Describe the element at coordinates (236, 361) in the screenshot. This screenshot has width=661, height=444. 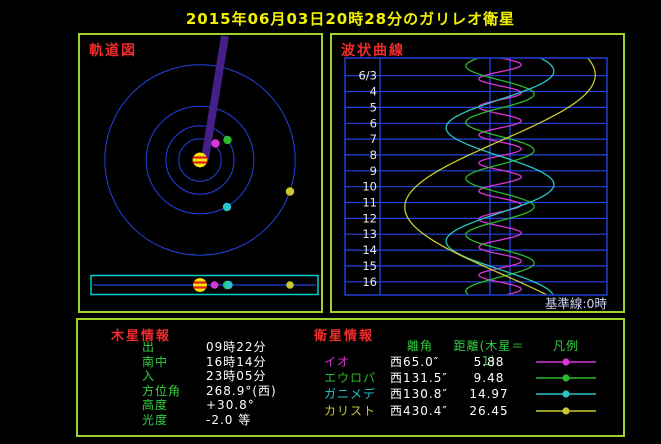
I see `jupiter-row-value: 16時14分` at that location.